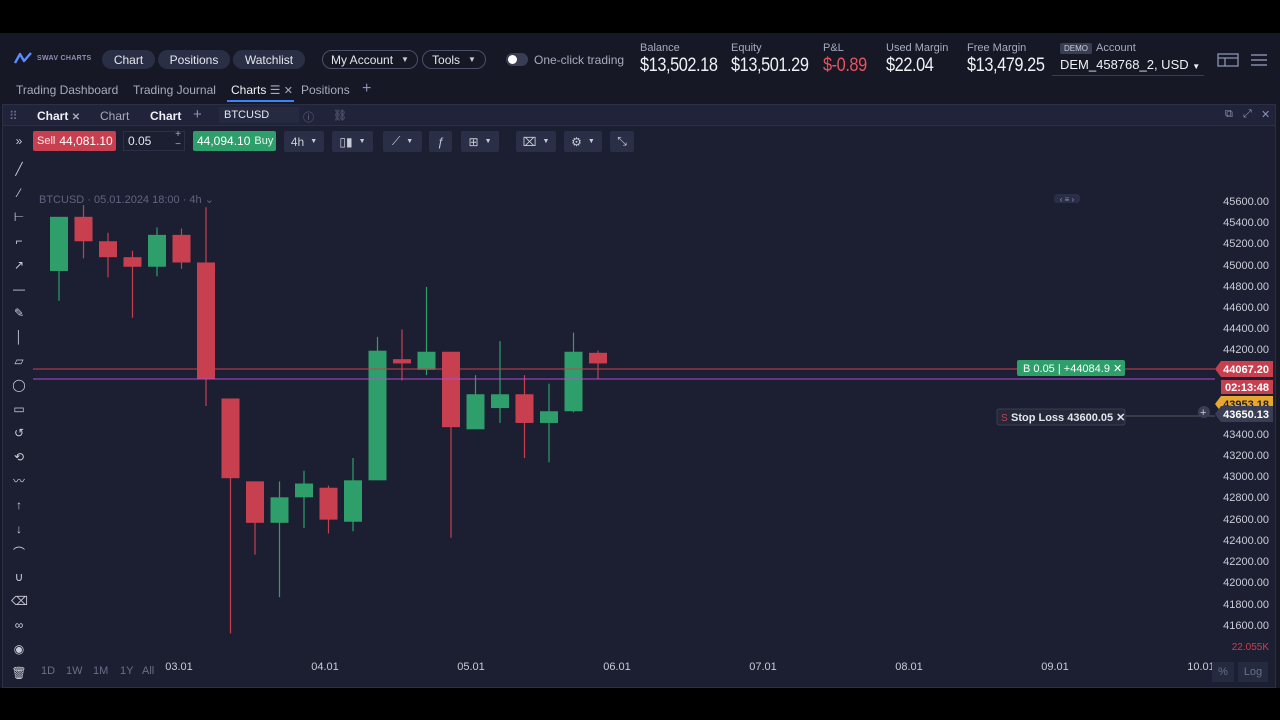  I want to click on logo-text: SWAV CHARTS, so click(64, 58).